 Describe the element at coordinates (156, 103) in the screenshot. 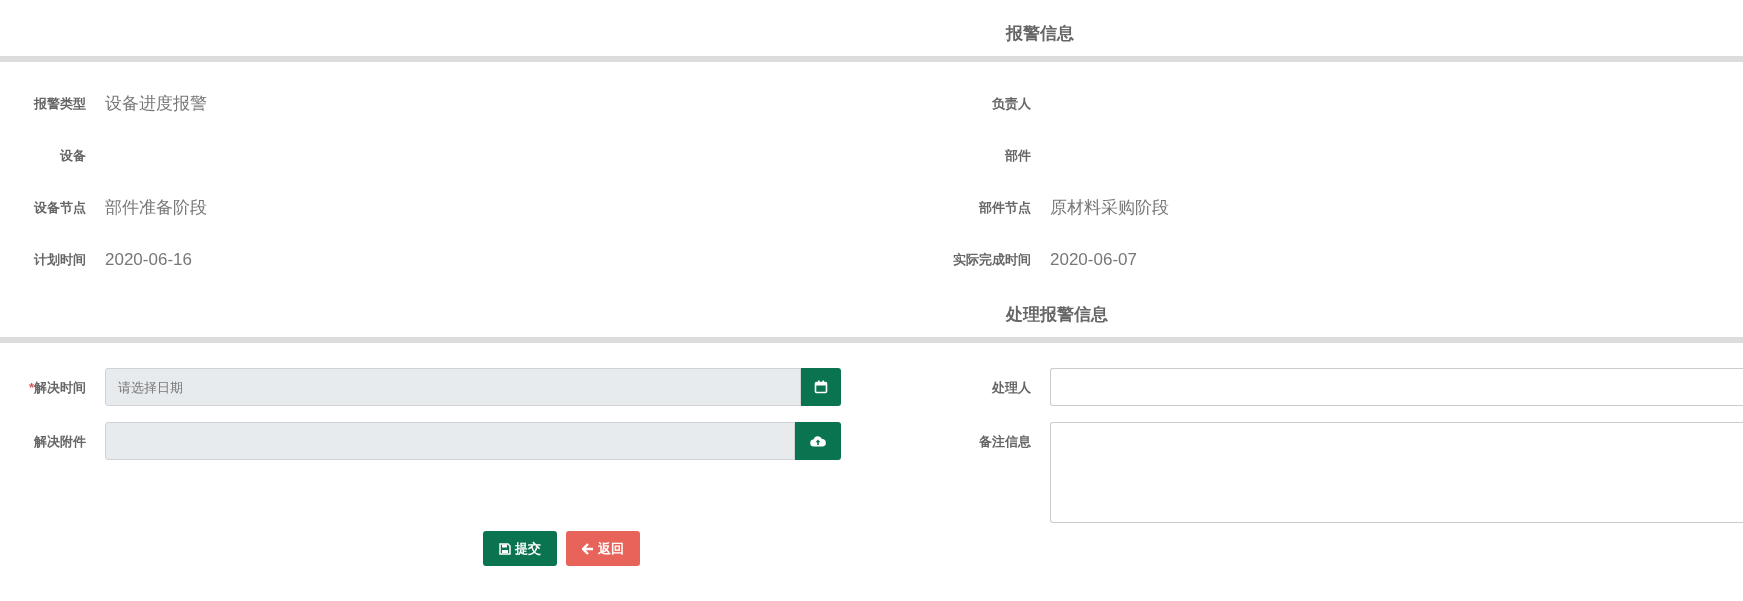

I see `field-value: 设备进度报警` at that location.